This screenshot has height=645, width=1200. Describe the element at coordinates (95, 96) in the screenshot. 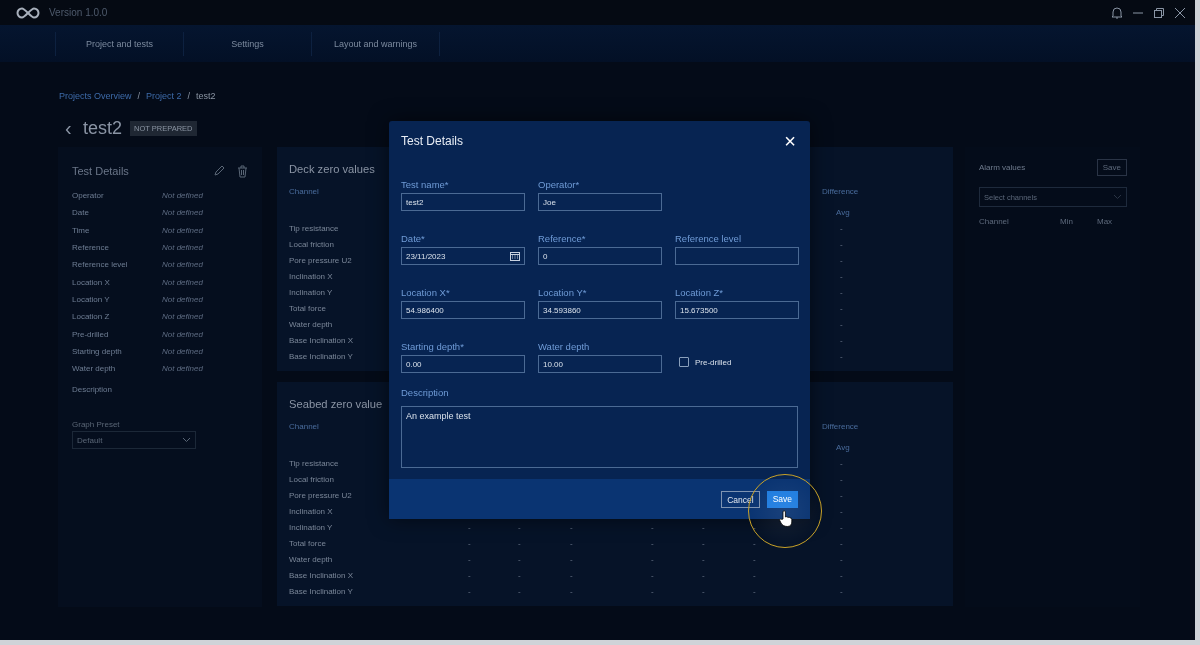

I see `breadcrumb-link: Projects Overview` at that location.